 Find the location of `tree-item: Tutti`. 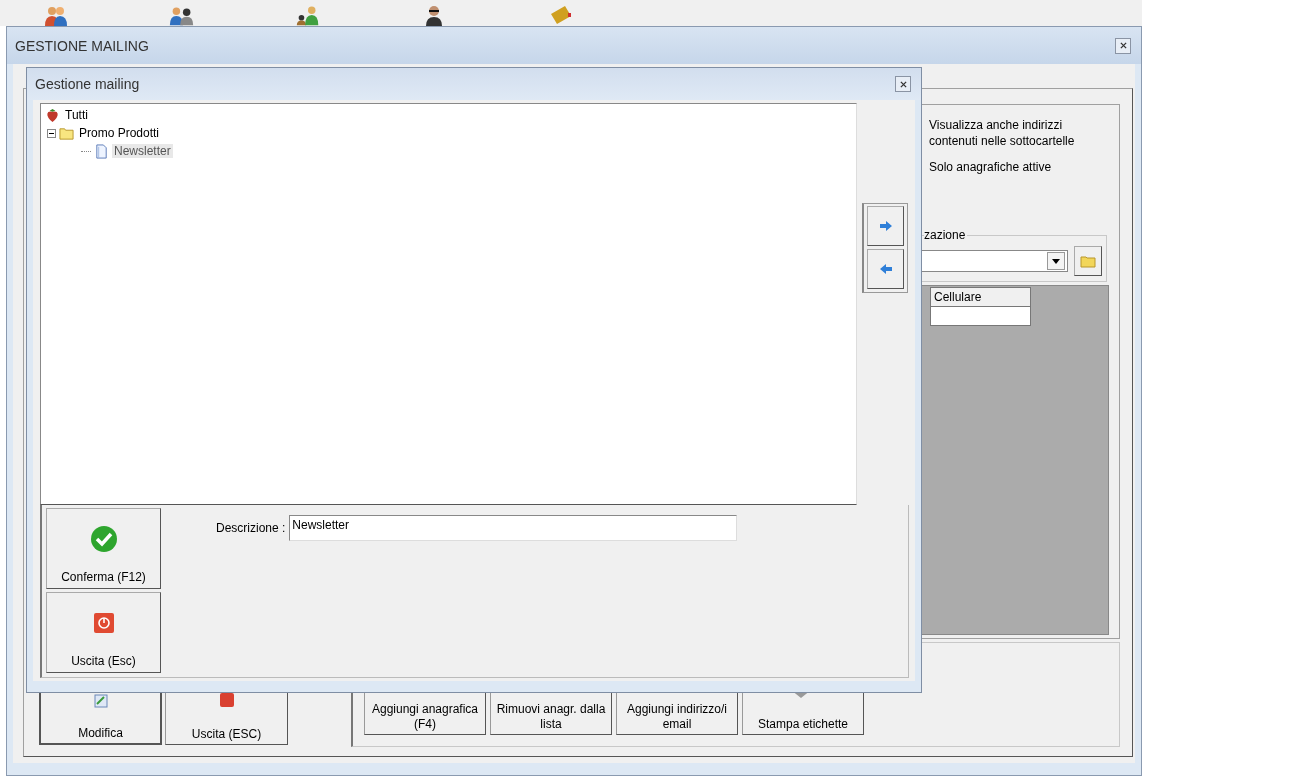

tree-item: Tutti is located at coordinates (76, 115).